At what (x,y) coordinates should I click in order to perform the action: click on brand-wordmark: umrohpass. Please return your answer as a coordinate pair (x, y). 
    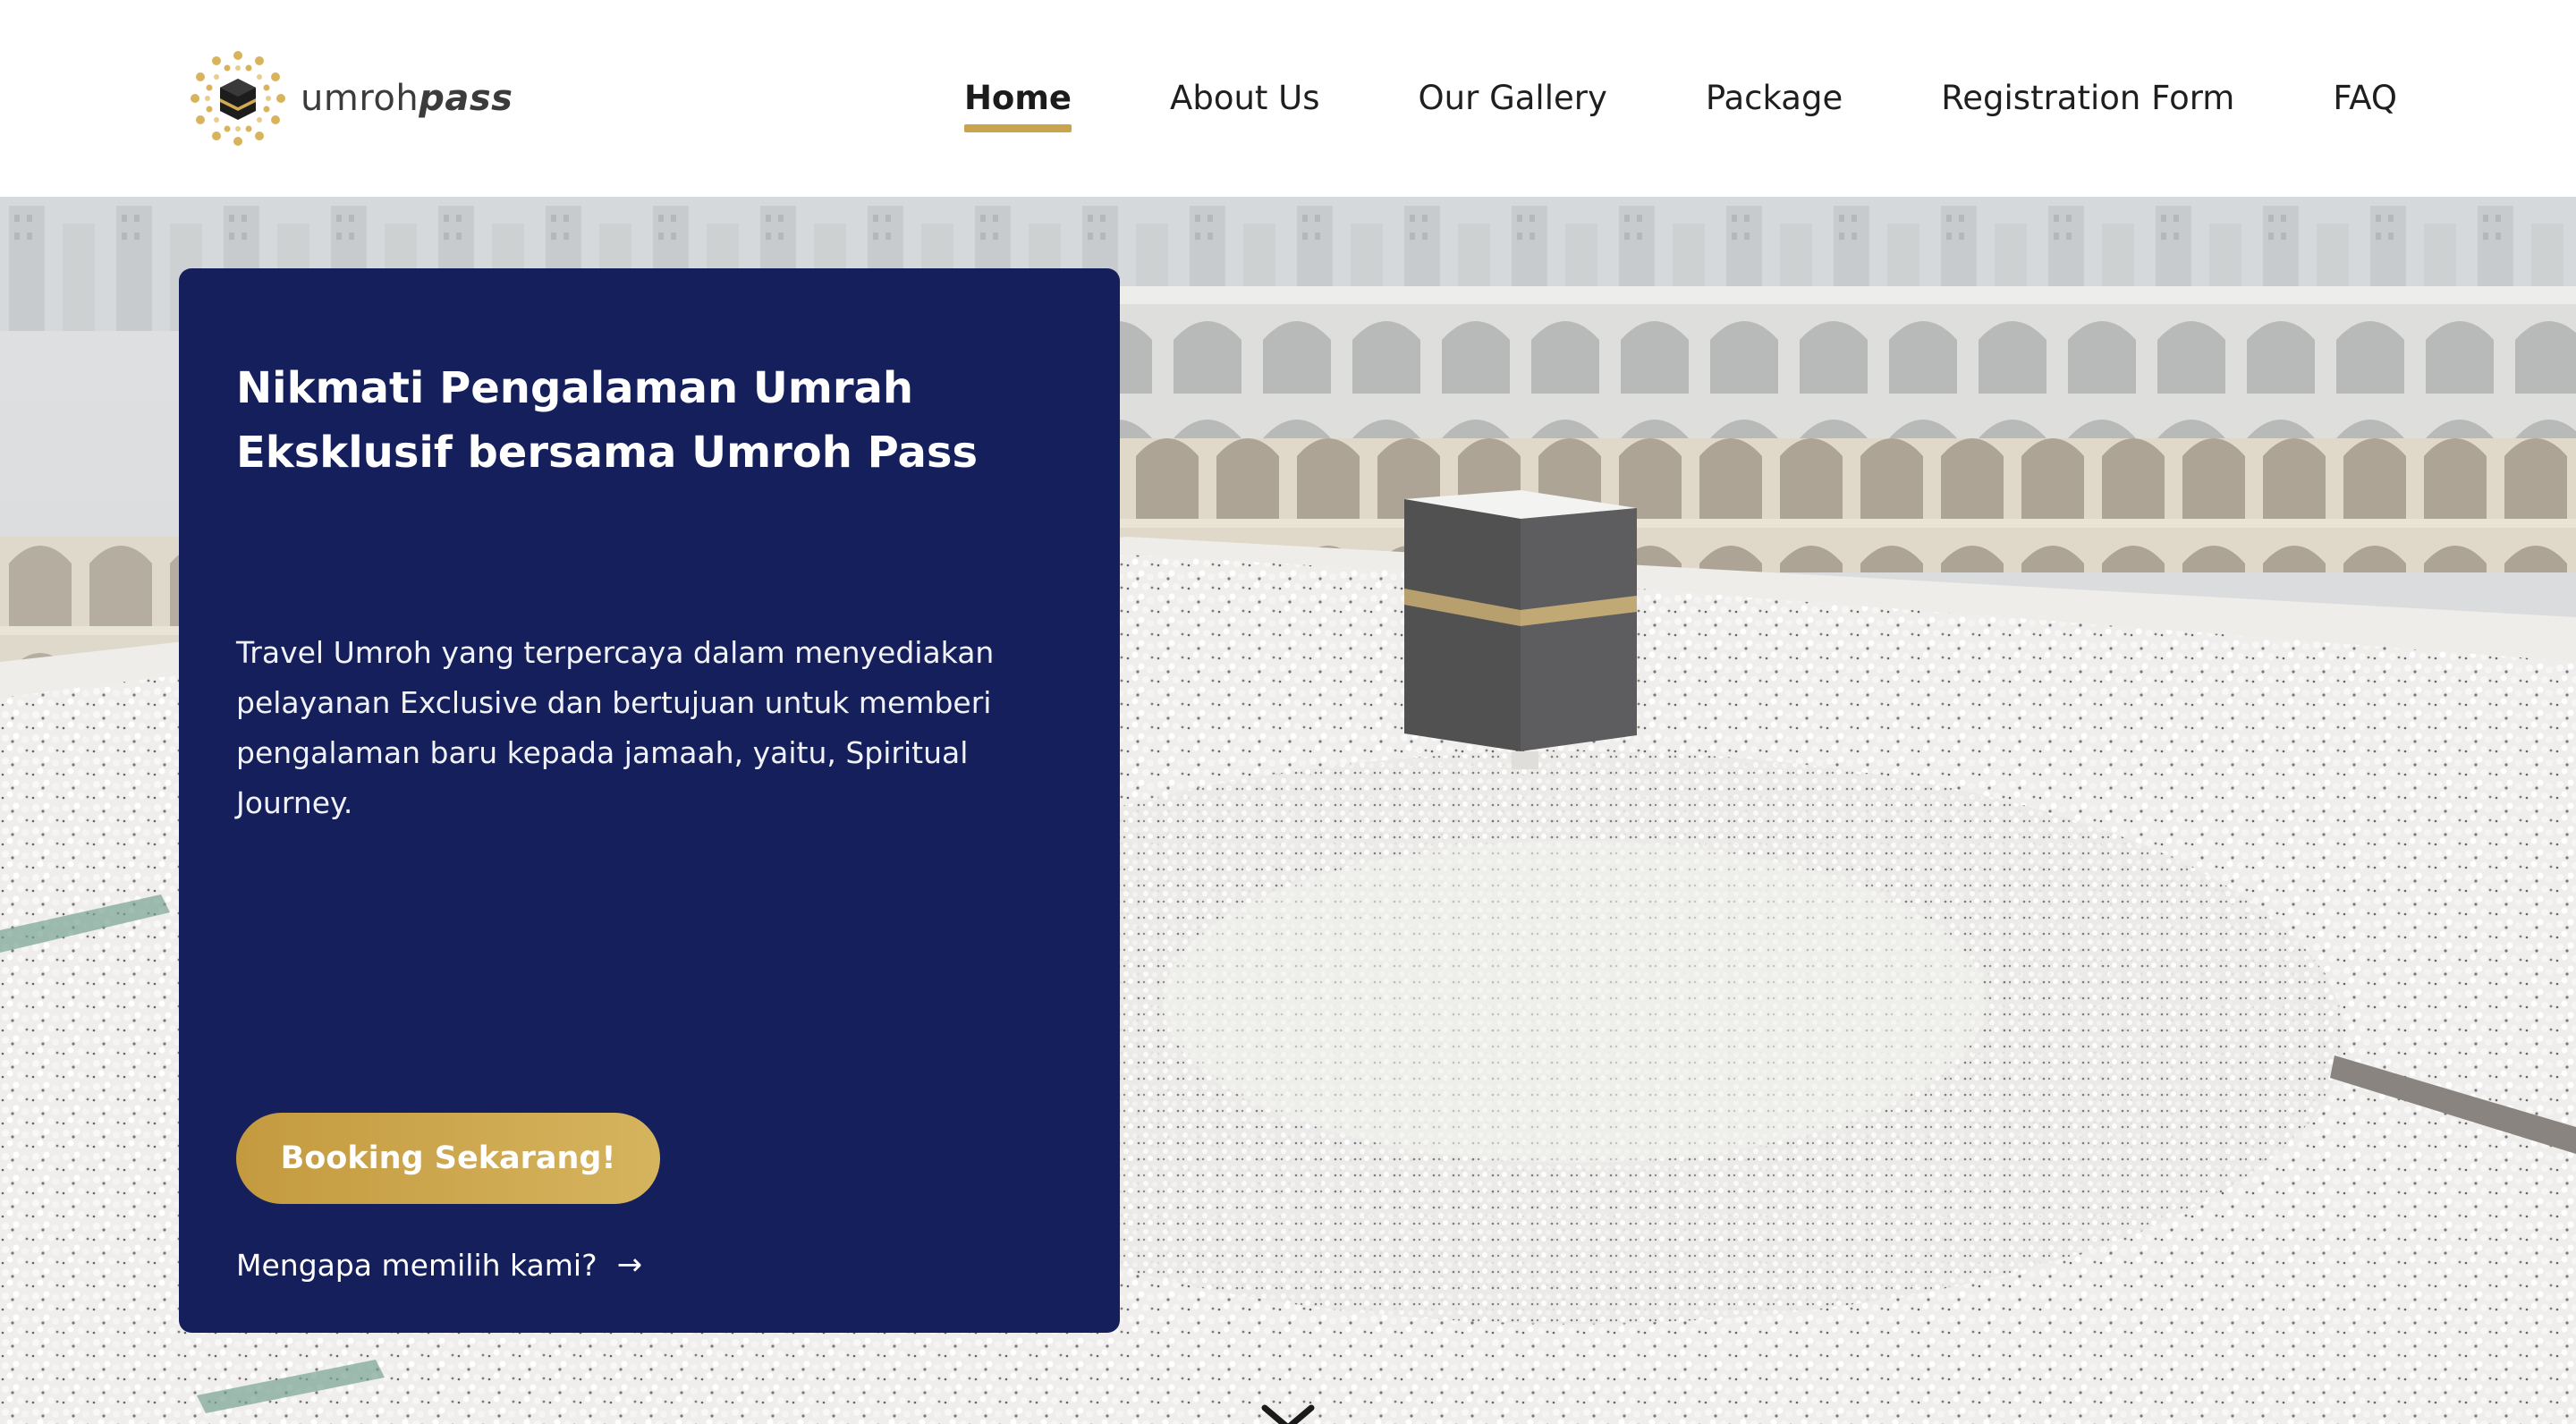
    Looking at the image, I should click on (407, 98).